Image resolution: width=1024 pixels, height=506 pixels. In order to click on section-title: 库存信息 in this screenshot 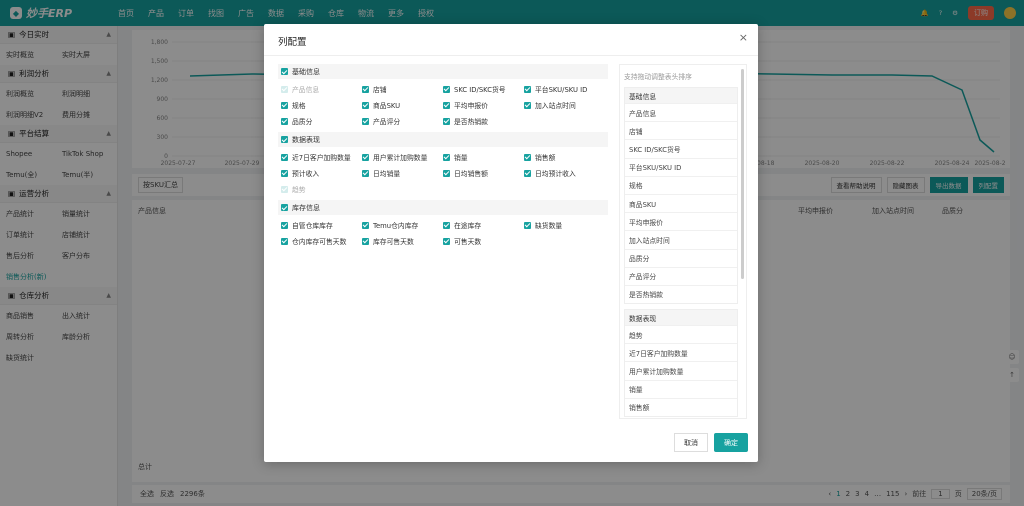, I will do `click(306, 207)`.